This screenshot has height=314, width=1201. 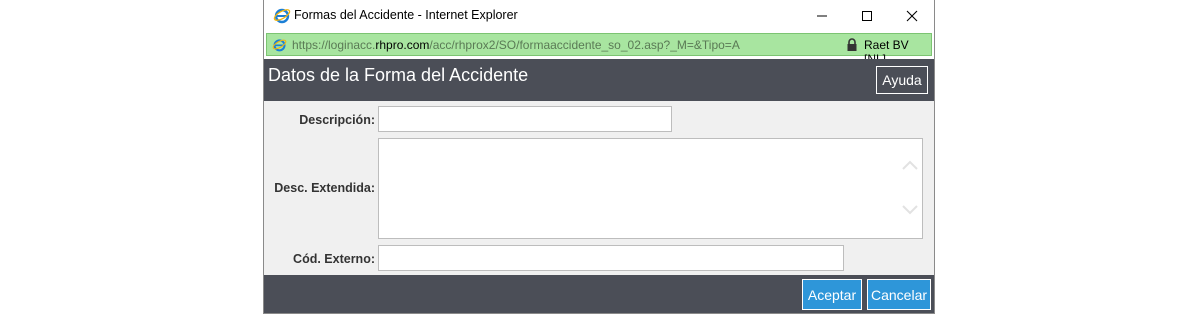 I want to click on form-footer: Aceptar Cancelar, so click(x=599, y=294).